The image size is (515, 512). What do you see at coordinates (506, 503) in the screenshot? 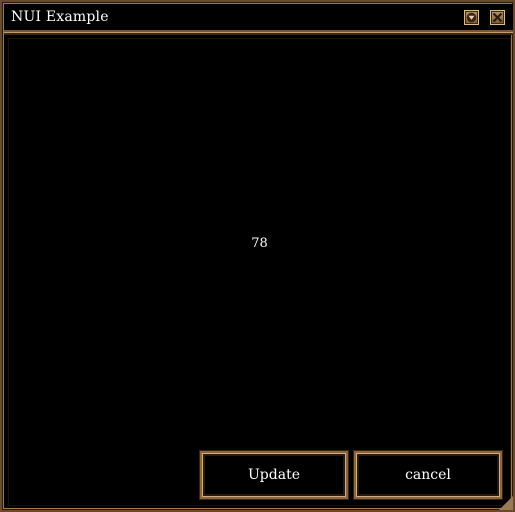
I see `resize-grip` at bounding box center [506, 503].